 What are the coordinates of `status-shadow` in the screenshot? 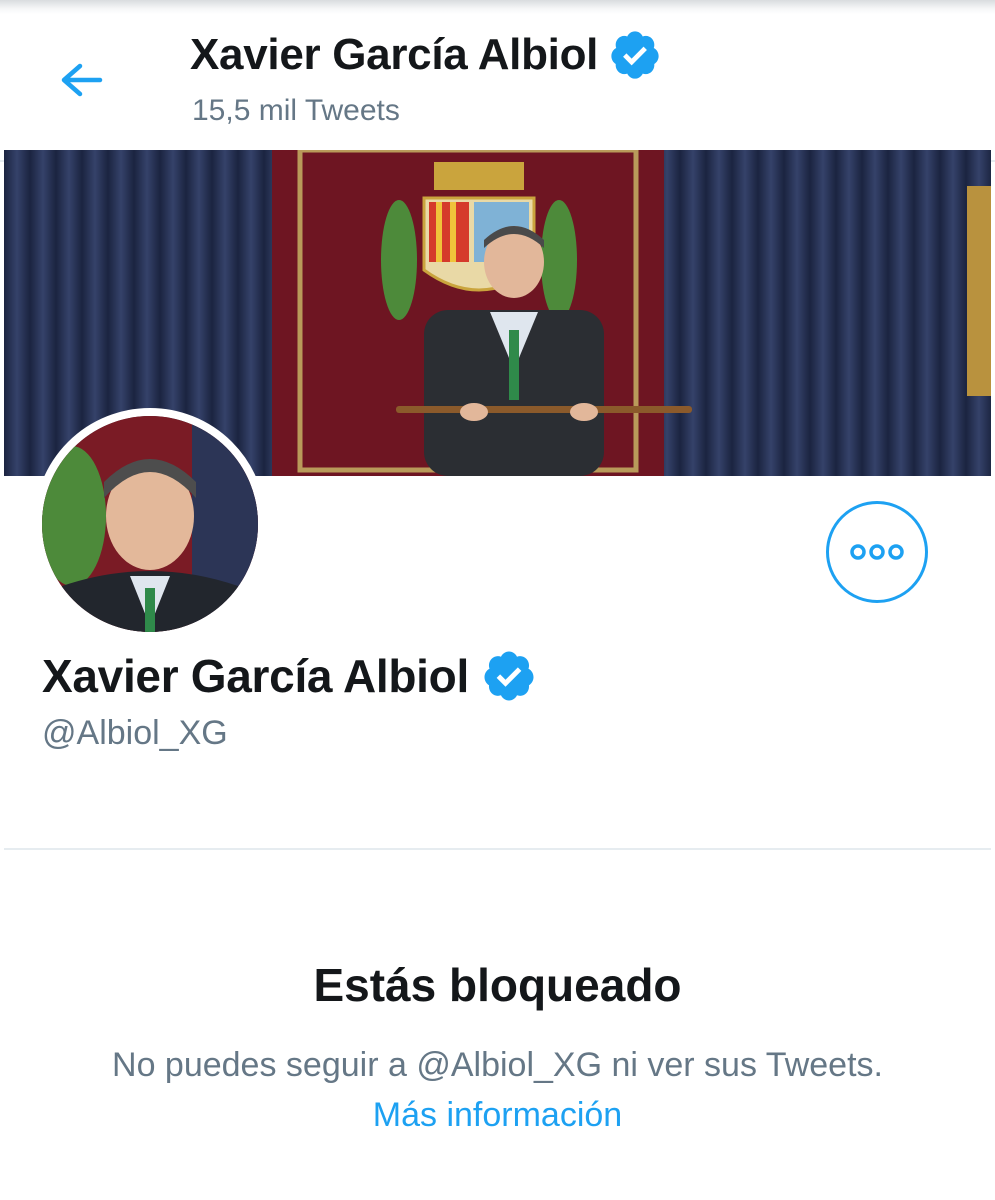 It's located at (497, 7).